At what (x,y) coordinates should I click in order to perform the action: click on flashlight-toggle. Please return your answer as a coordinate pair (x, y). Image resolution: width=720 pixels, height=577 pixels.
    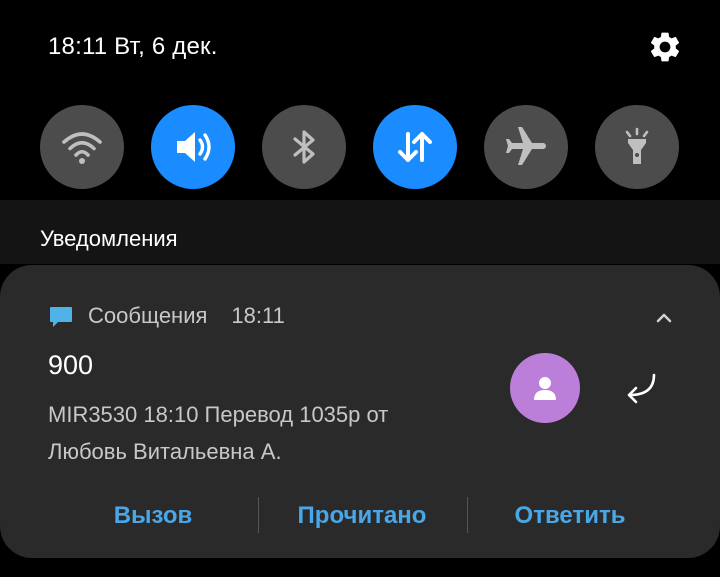
    Looking at the image, I should click on (637, 147).